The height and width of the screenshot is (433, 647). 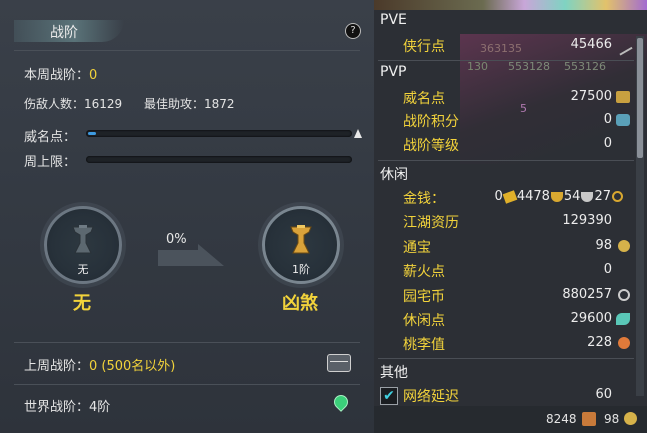 What do you see at coordinates (219, 133) in the screenshot?
I see `prestige-bar` at bounding box center [219, 133].